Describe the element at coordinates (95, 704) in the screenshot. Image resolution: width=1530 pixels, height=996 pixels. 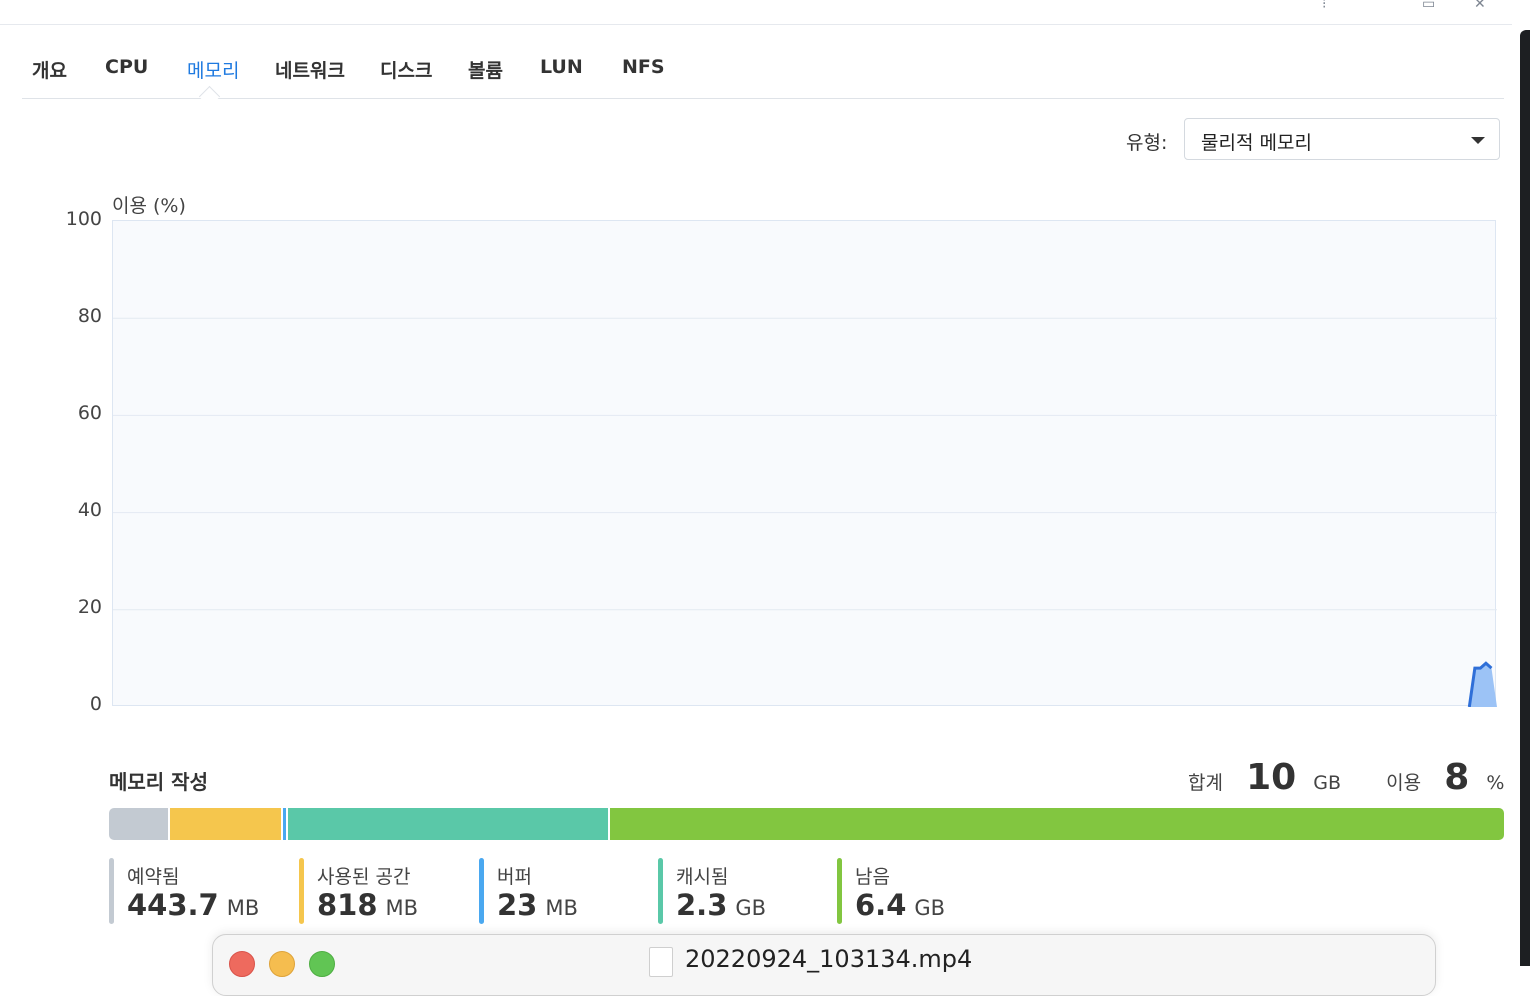
I see `y-tick-label: 0` at that location.